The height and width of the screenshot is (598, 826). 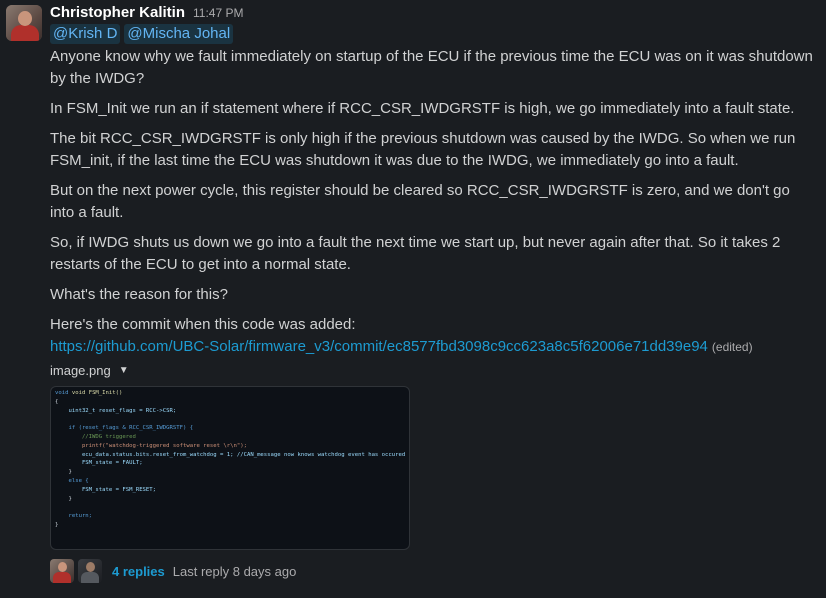 I want to click on mention-krish: @Krish D, so click(x=85, y=34).